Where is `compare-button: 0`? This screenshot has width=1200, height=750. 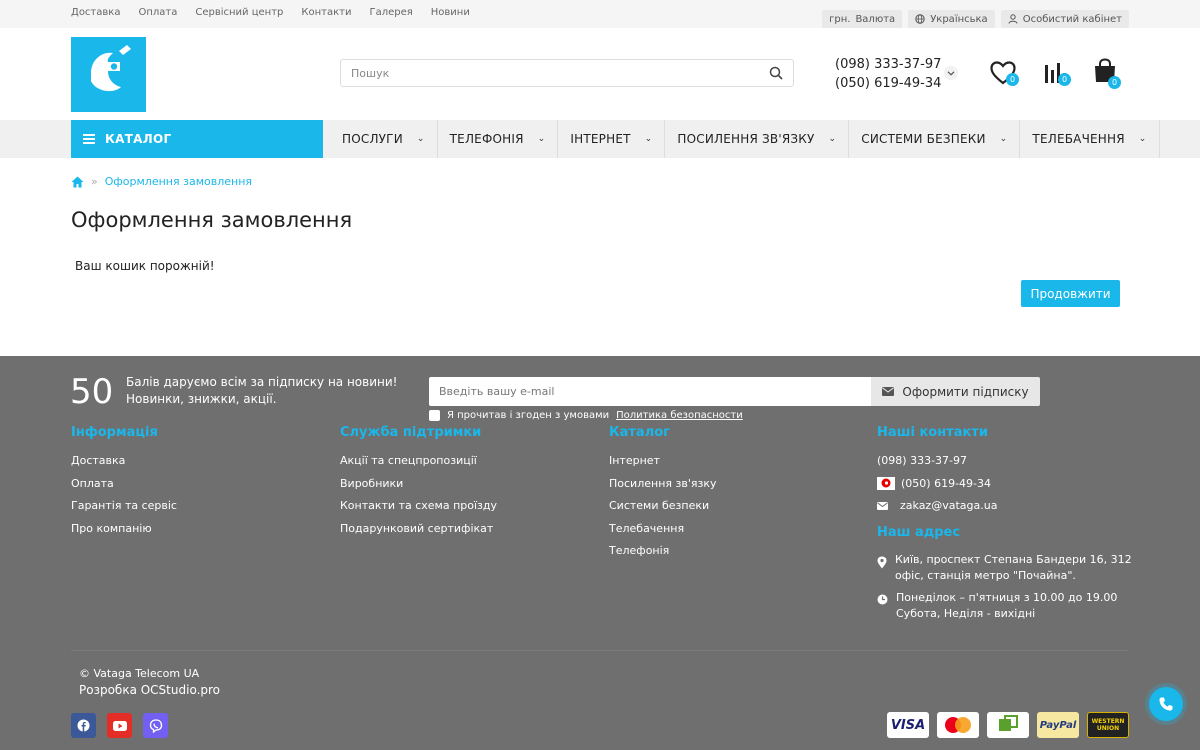 compare-button: 0 is located at coordinates (1057, 75).